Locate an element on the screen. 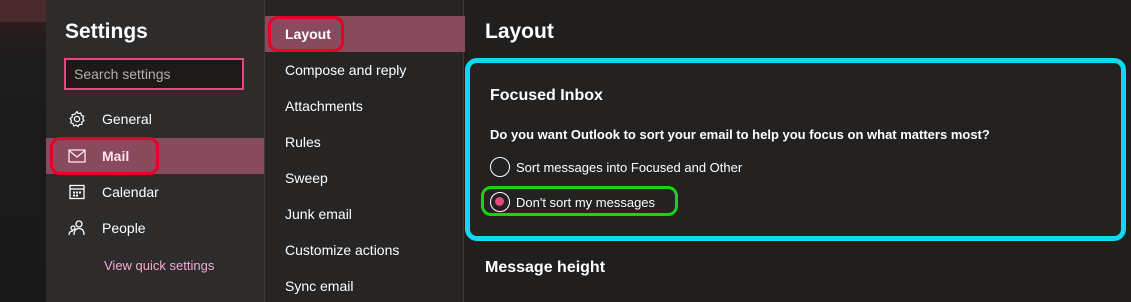  submenu-item-sweep: Sweep is located at coordinates (365, 178).